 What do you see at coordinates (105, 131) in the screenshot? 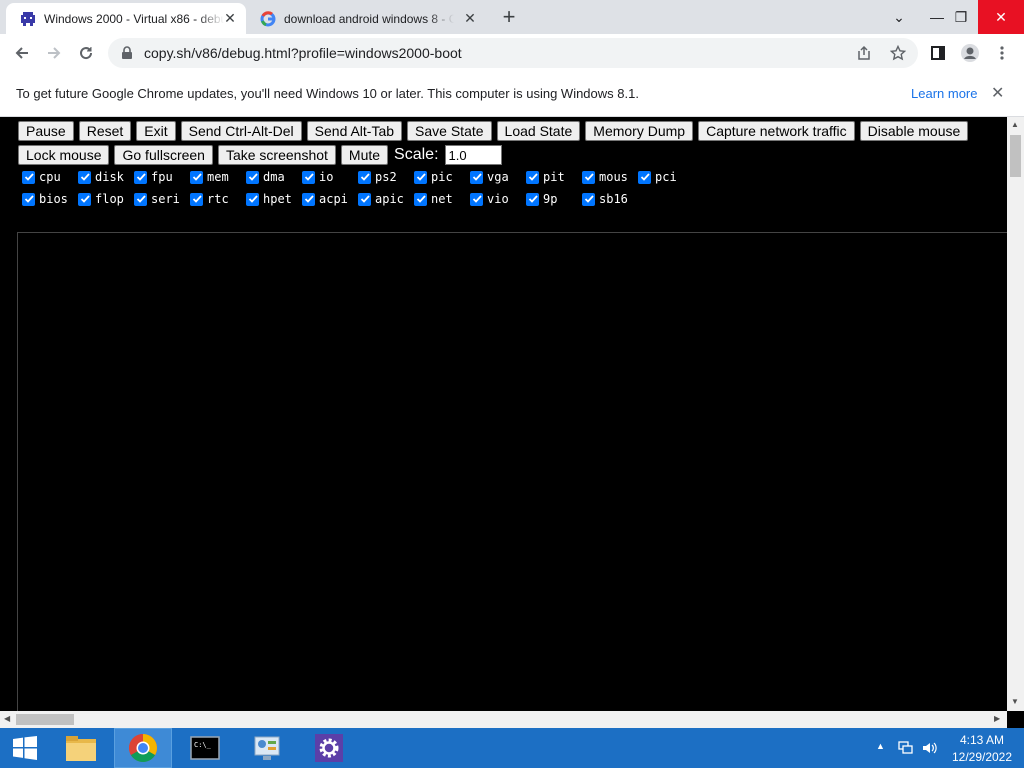
I see `reset-button: Reset` at bounding box center [105, 131].